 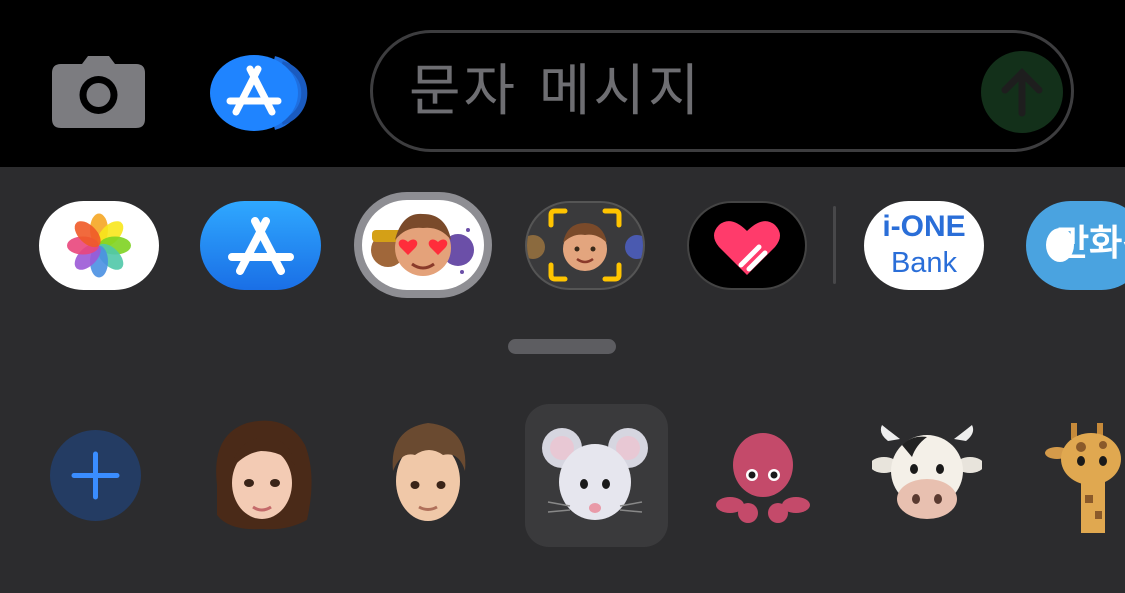 What do you see at coordinates (924, 226) in the screenshot?
I see `bank-name-line1: i-ONE` at bounding box center [924, 226].